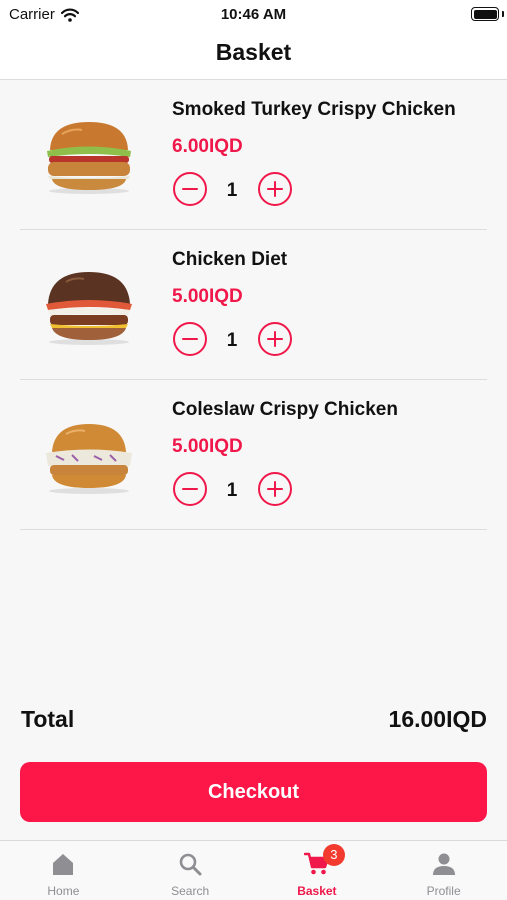 The width and height of the screenshot is (507, 900). What do you see at coordinates (48, 719) in the screenshot?
I see `total-label: Total` at bounding box center [48, 719].